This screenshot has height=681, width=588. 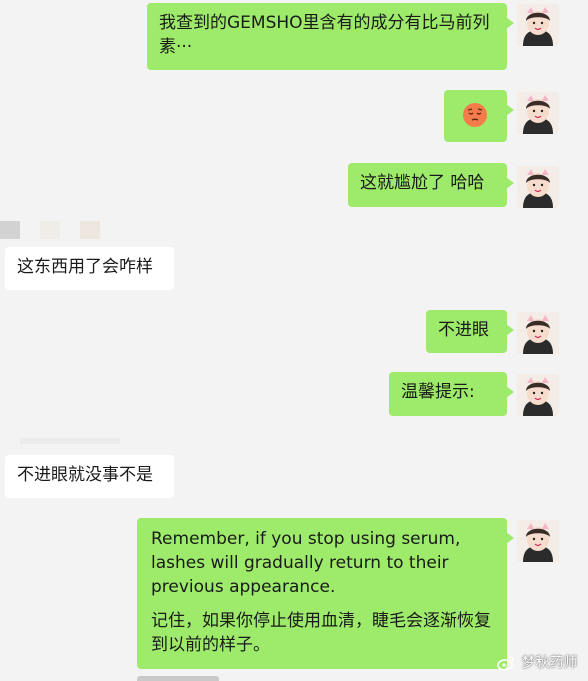 What do you see at coordinates (178, 678) in the screenshot?
I see `next-message-bubble-edge` at bounding box center [178, 678].